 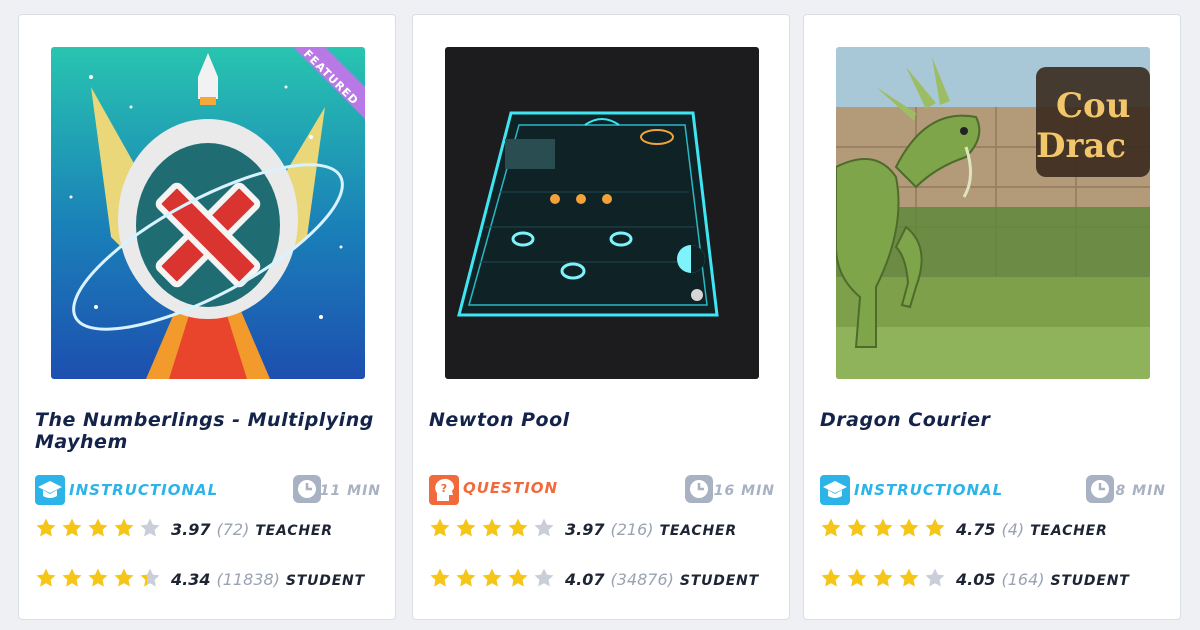 I want to click on game-thumbnail-numberlings: FEATURED, so click(x=208, y=213).